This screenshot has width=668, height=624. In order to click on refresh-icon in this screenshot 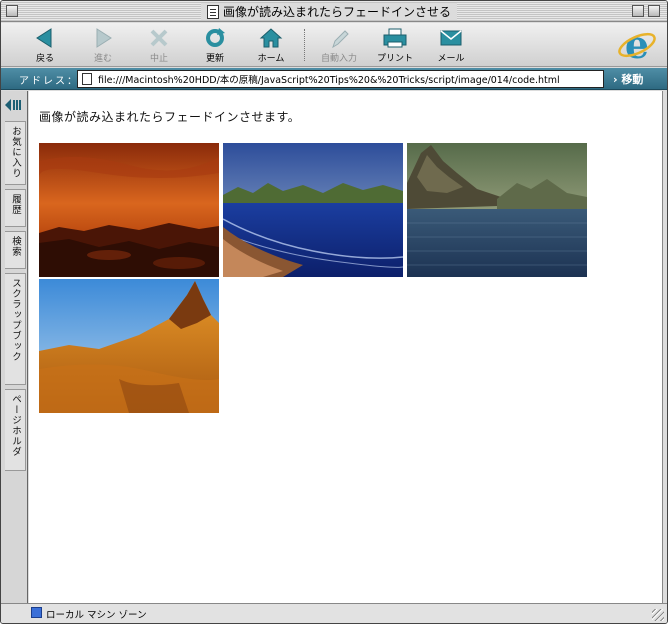, I will do `click(215, 37)`.